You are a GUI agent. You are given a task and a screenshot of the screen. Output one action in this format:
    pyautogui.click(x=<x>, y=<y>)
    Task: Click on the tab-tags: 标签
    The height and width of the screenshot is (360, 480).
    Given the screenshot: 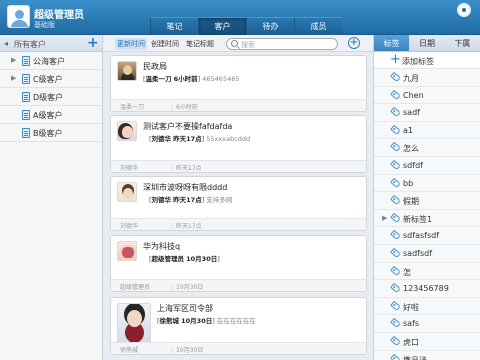 What is the action you would take?
    pyautogui.click(x=392, y=43)
    